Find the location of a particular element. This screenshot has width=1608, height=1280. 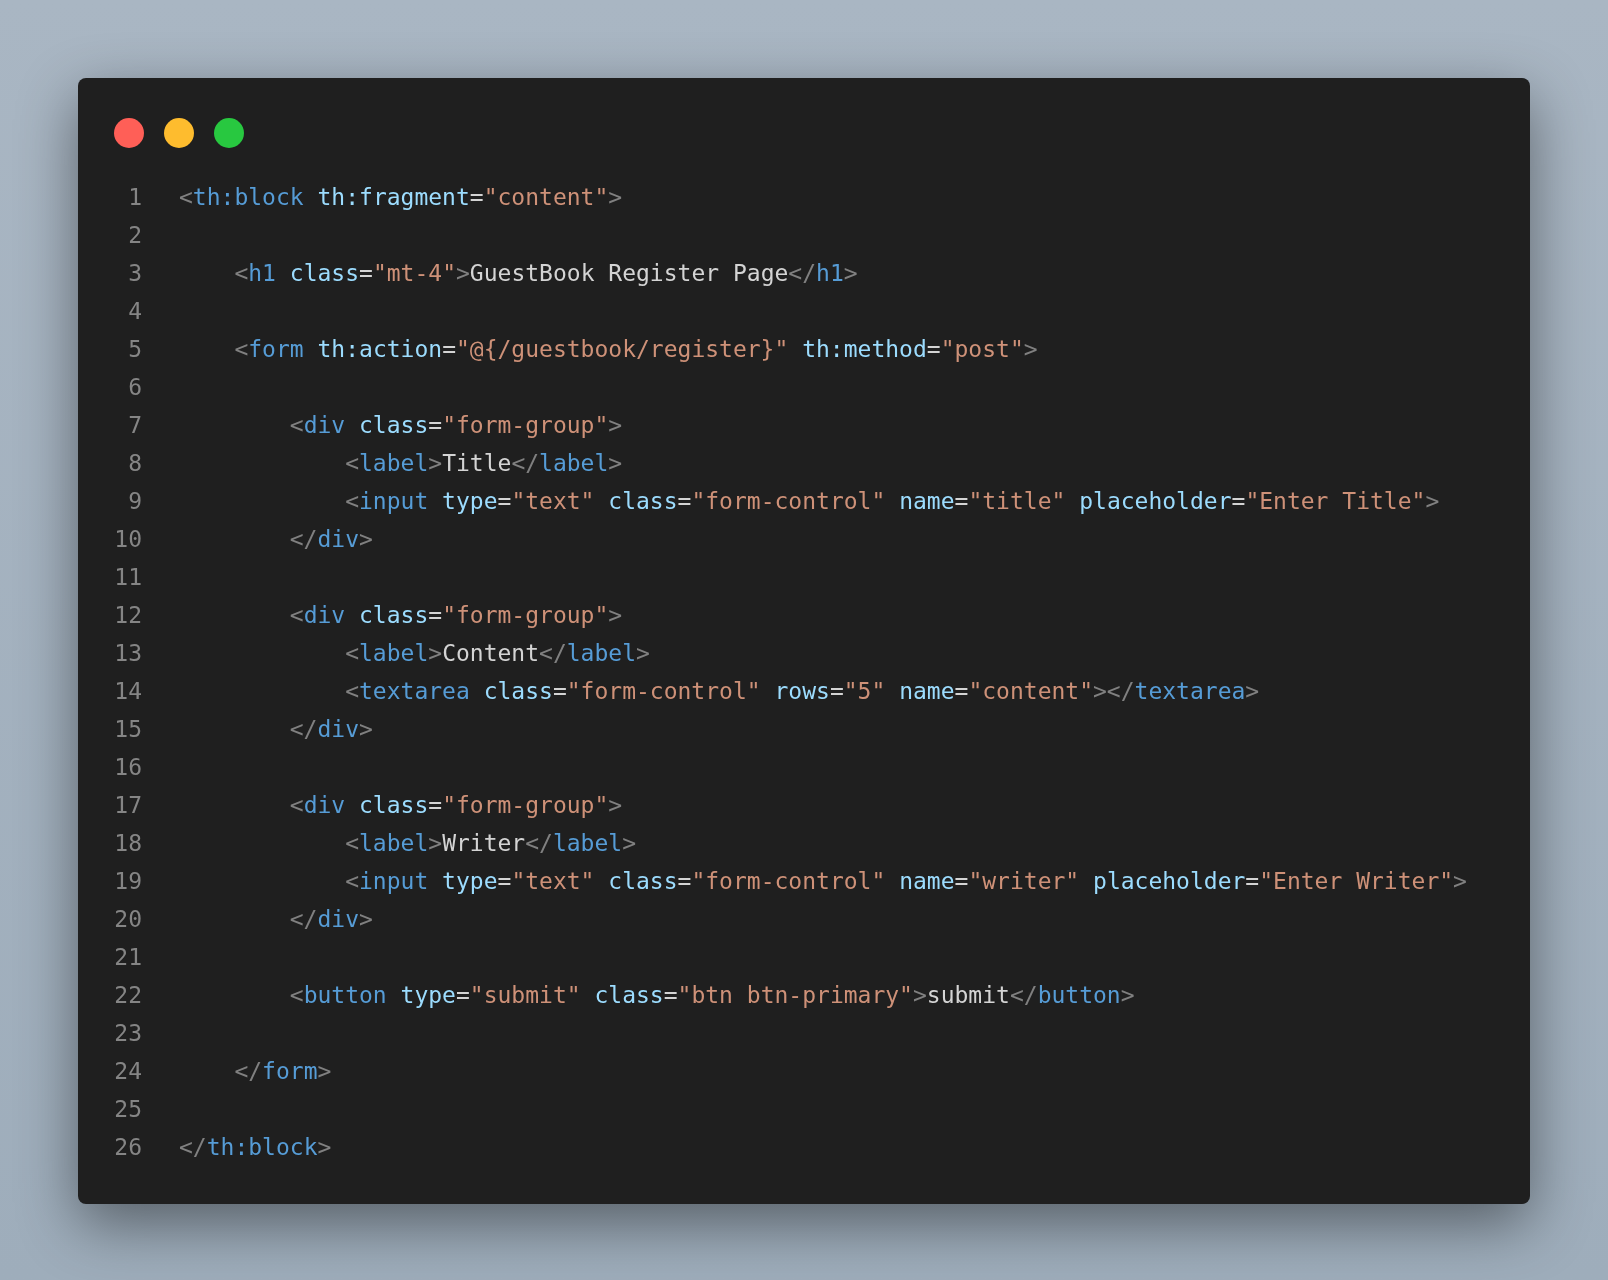

line-number: 22 is located at coordinates (128, 995).